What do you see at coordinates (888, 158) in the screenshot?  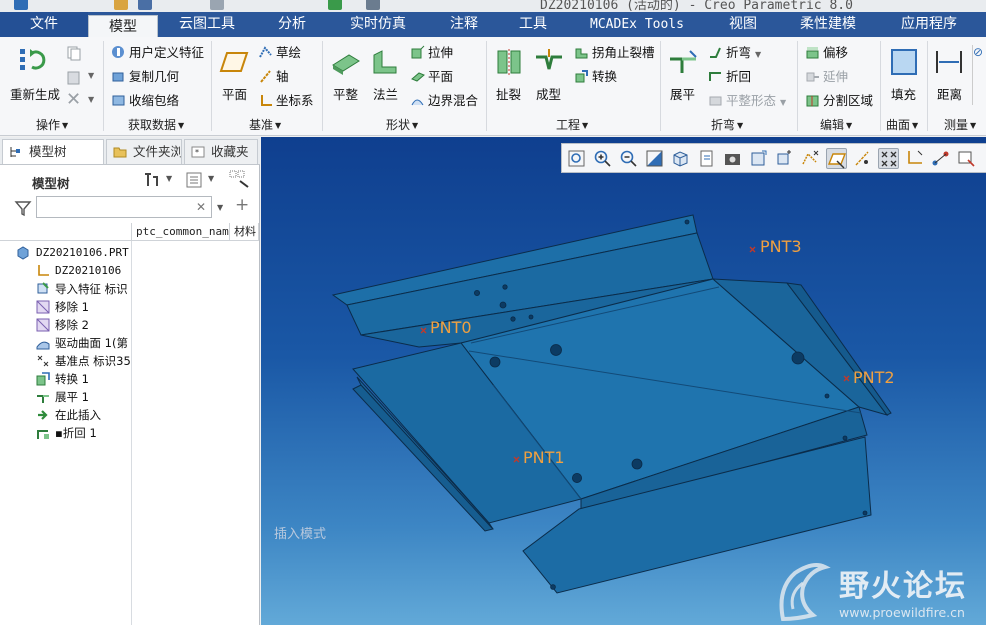 I see `point-display-icon` at bounding box center [888, 158].